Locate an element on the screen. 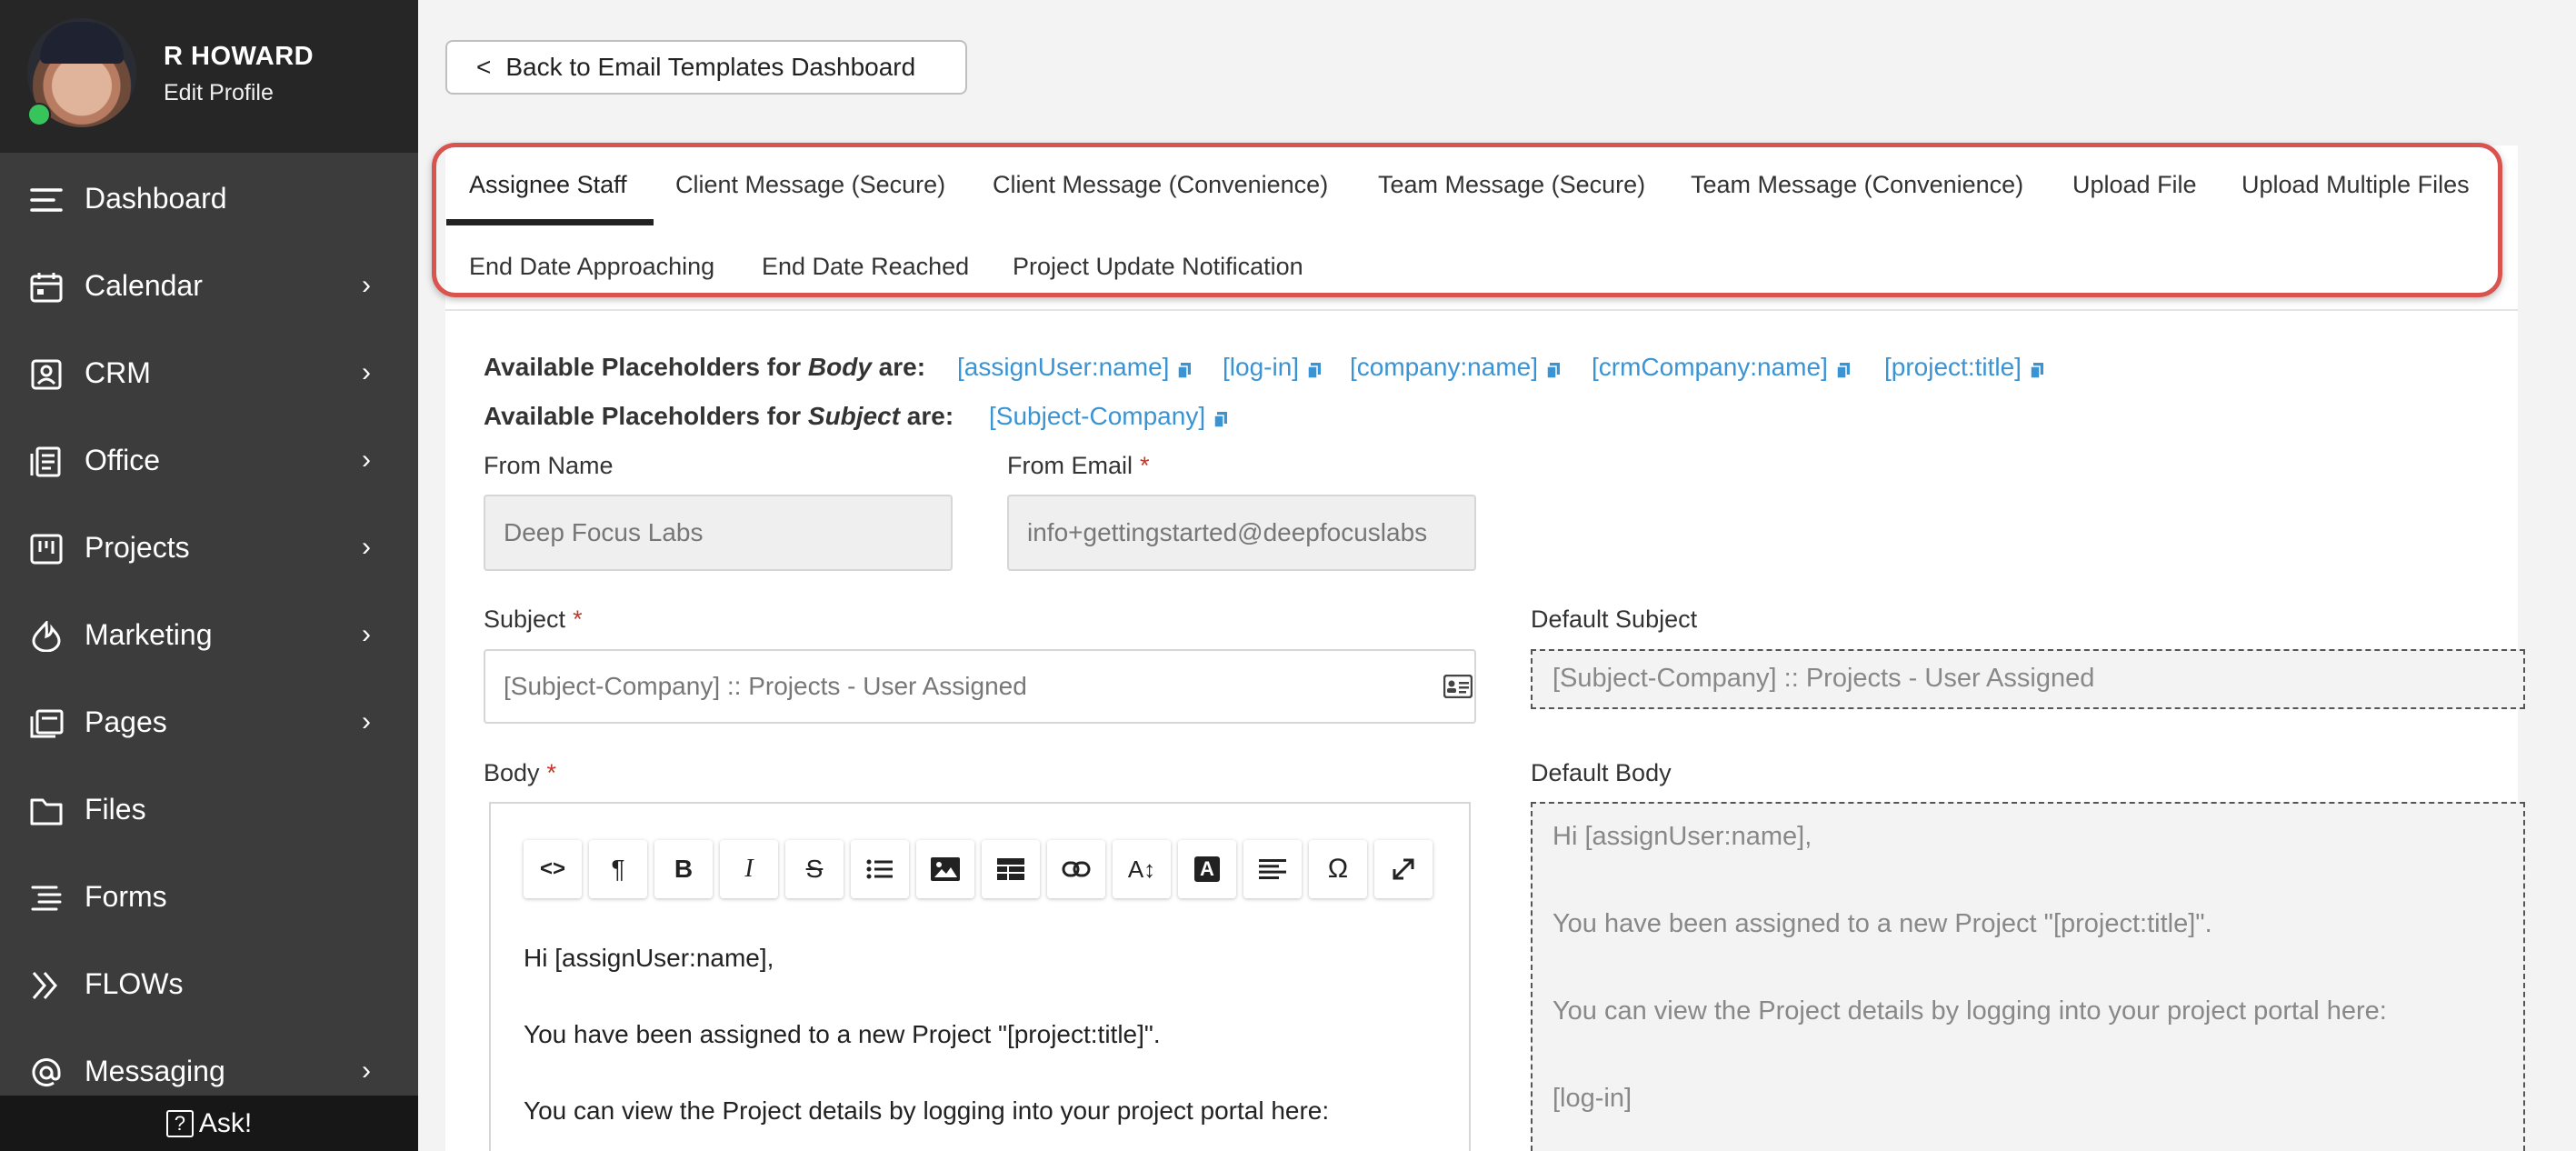 This screenshot has width=2576, height=1151. sidebar-item-pages: Pages › is located at coordinates (209, 722).